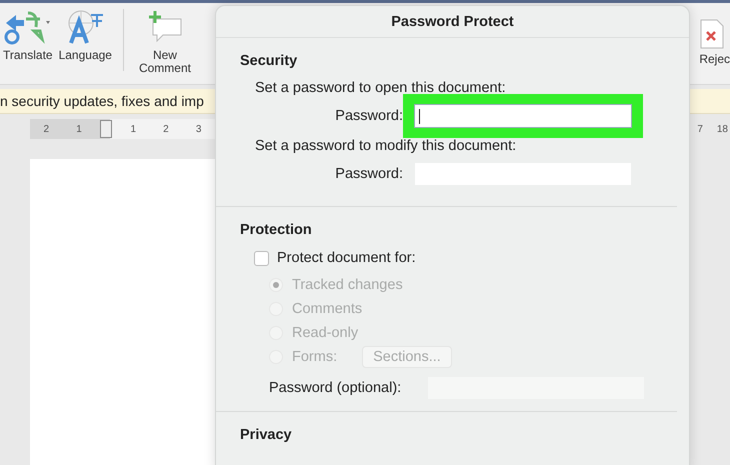 The width and height of the screenshot is (730, 465). I want to click on translate-button: Translate, so click(28, 35).